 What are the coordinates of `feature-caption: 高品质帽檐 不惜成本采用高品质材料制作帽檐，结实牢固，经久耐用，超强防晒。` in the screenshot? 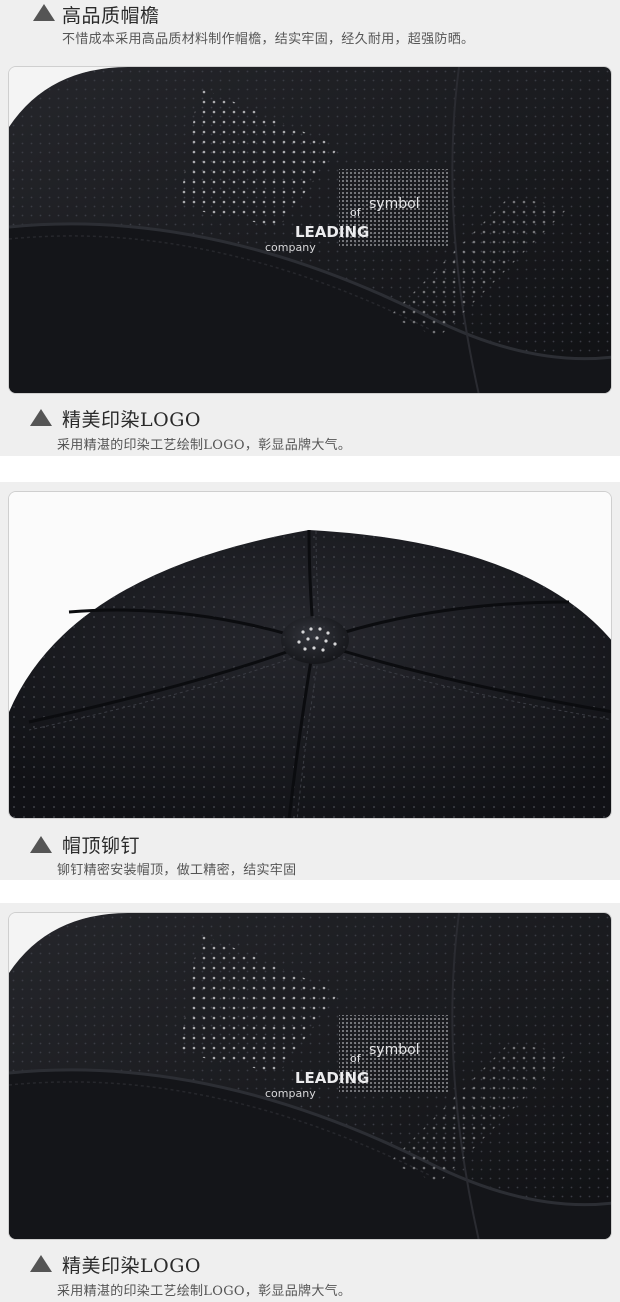 It's located at (310, 25).